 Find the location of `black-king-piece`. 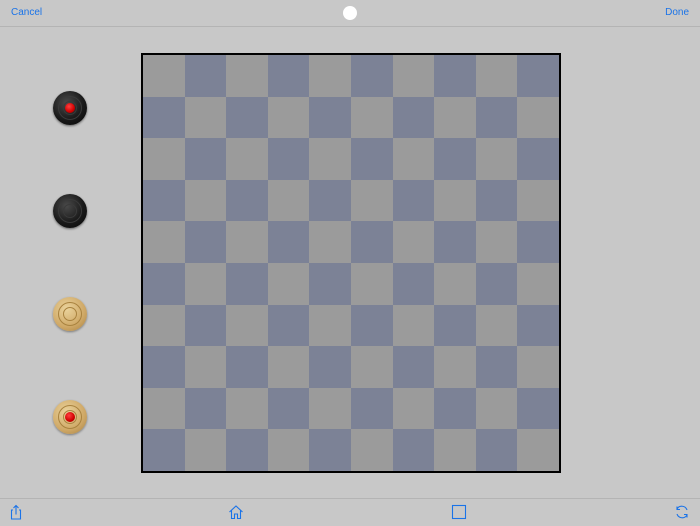

black-king-piece is located at coordinates (70, 108).